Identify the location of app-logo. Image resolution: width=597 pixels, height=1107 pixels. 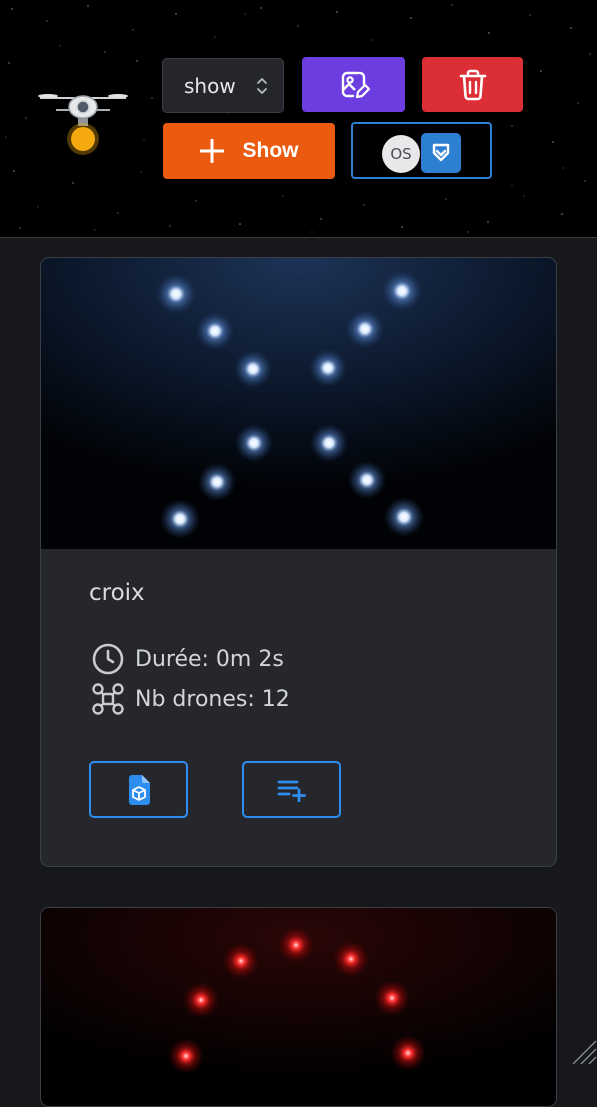
(83, 124).